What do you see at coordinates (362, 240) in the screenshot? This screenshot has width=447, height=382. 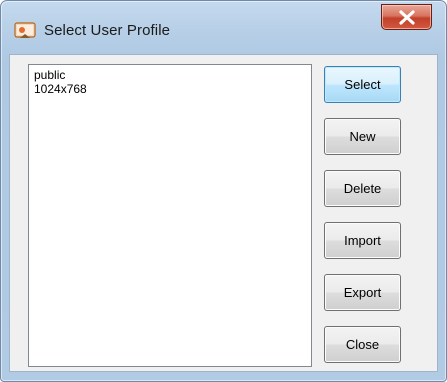 I see `import-button: Import` at bounding box center [362, 240].